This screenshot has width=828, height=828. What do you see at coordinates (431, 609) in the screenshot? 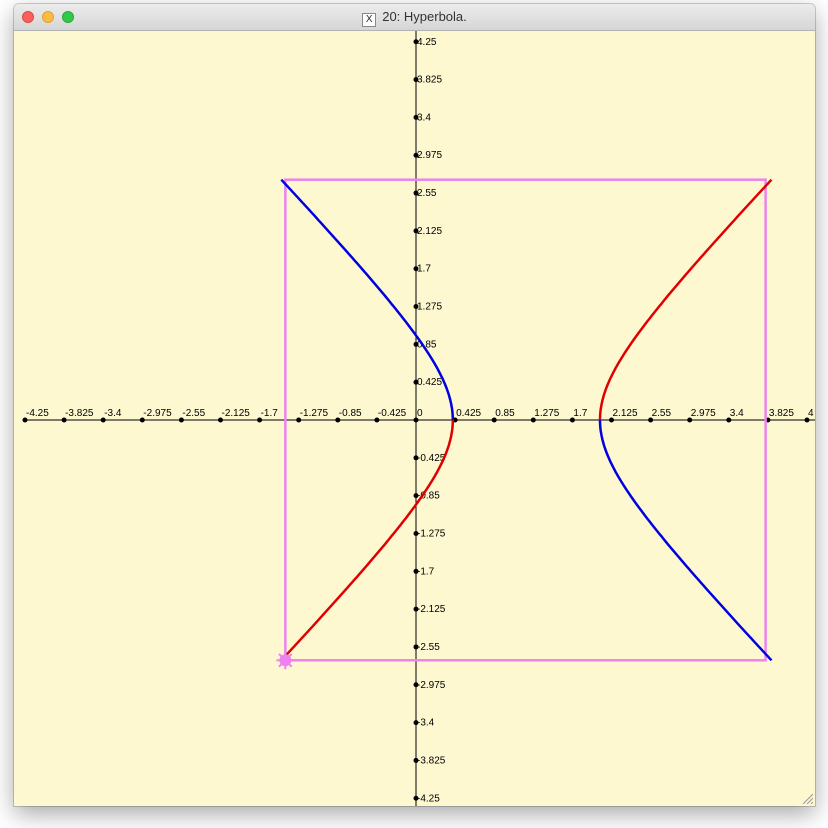
I see `y-tick-label: -2.125` at bounding box center [431, 609].